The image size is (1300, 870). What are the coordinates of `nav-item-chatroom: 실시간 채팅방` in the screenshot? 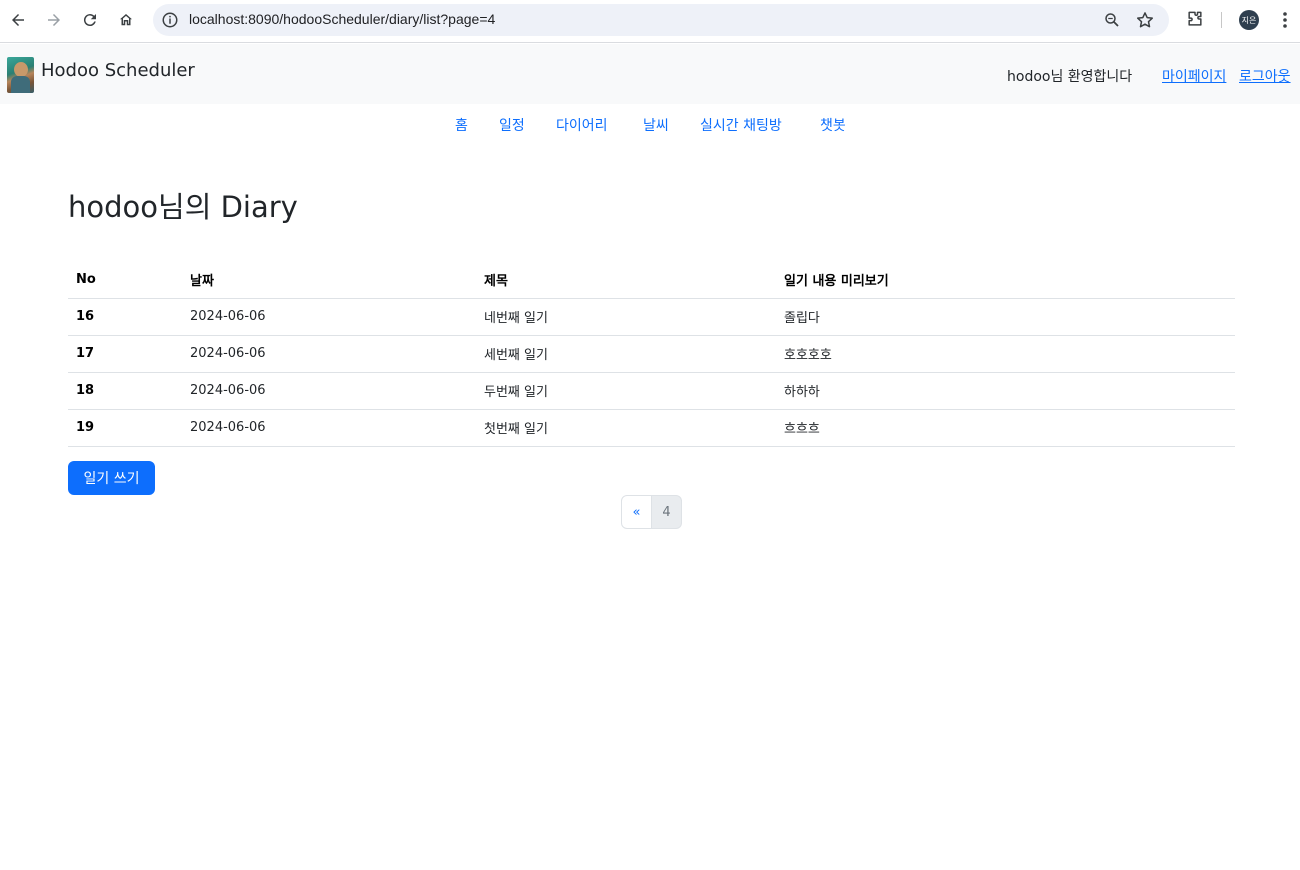 It's located at (741, 125).